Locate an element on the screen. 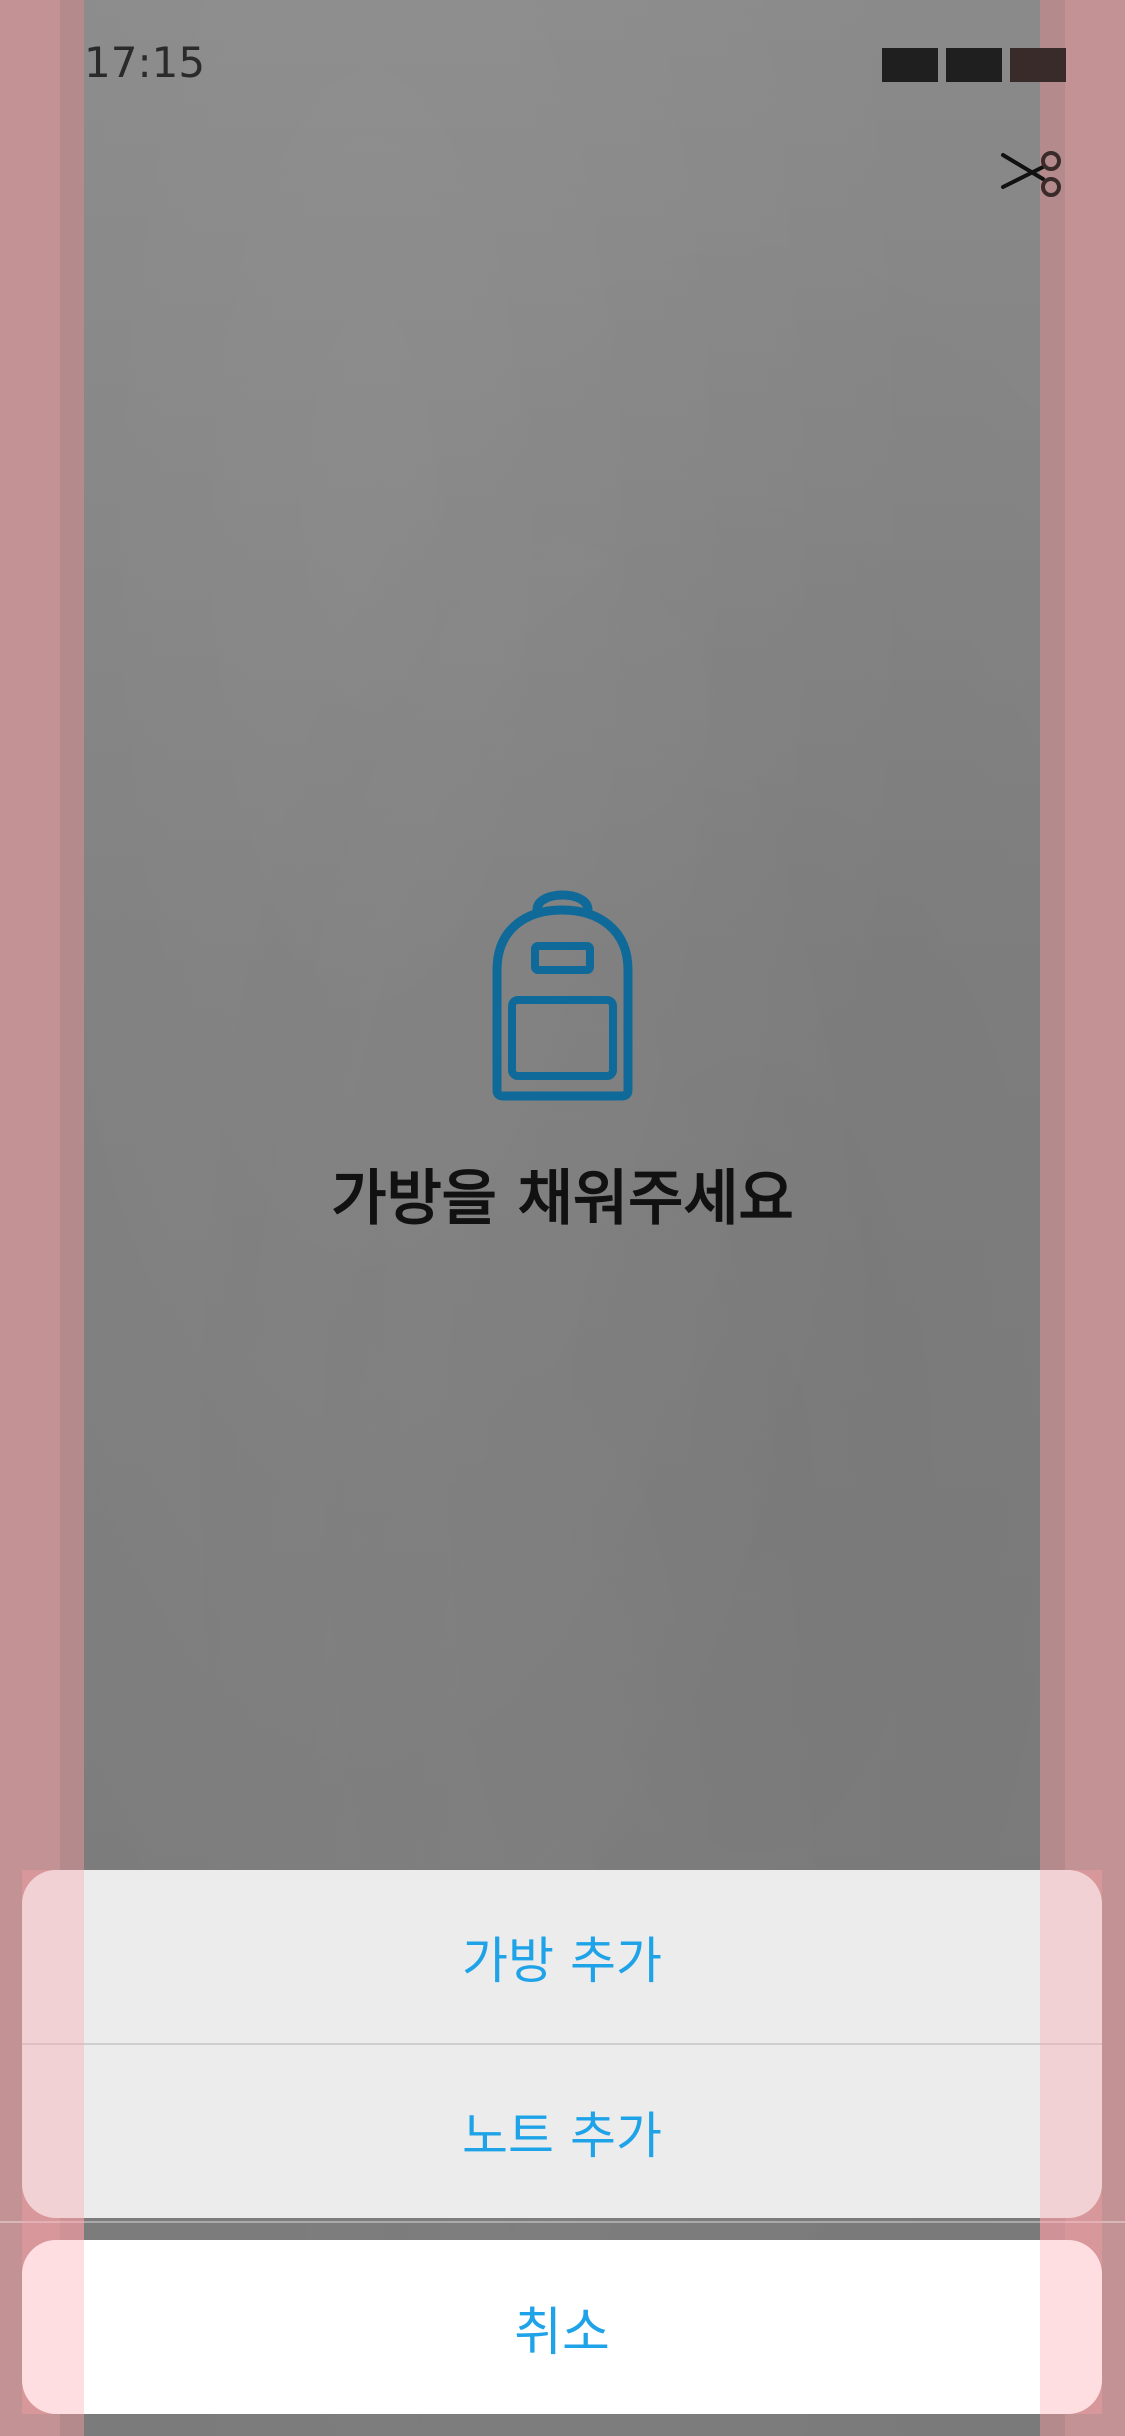 This screenshot has width=1125, height=2436. add-bag-button: 가방 추가 is located at coordinates (562, 1956).